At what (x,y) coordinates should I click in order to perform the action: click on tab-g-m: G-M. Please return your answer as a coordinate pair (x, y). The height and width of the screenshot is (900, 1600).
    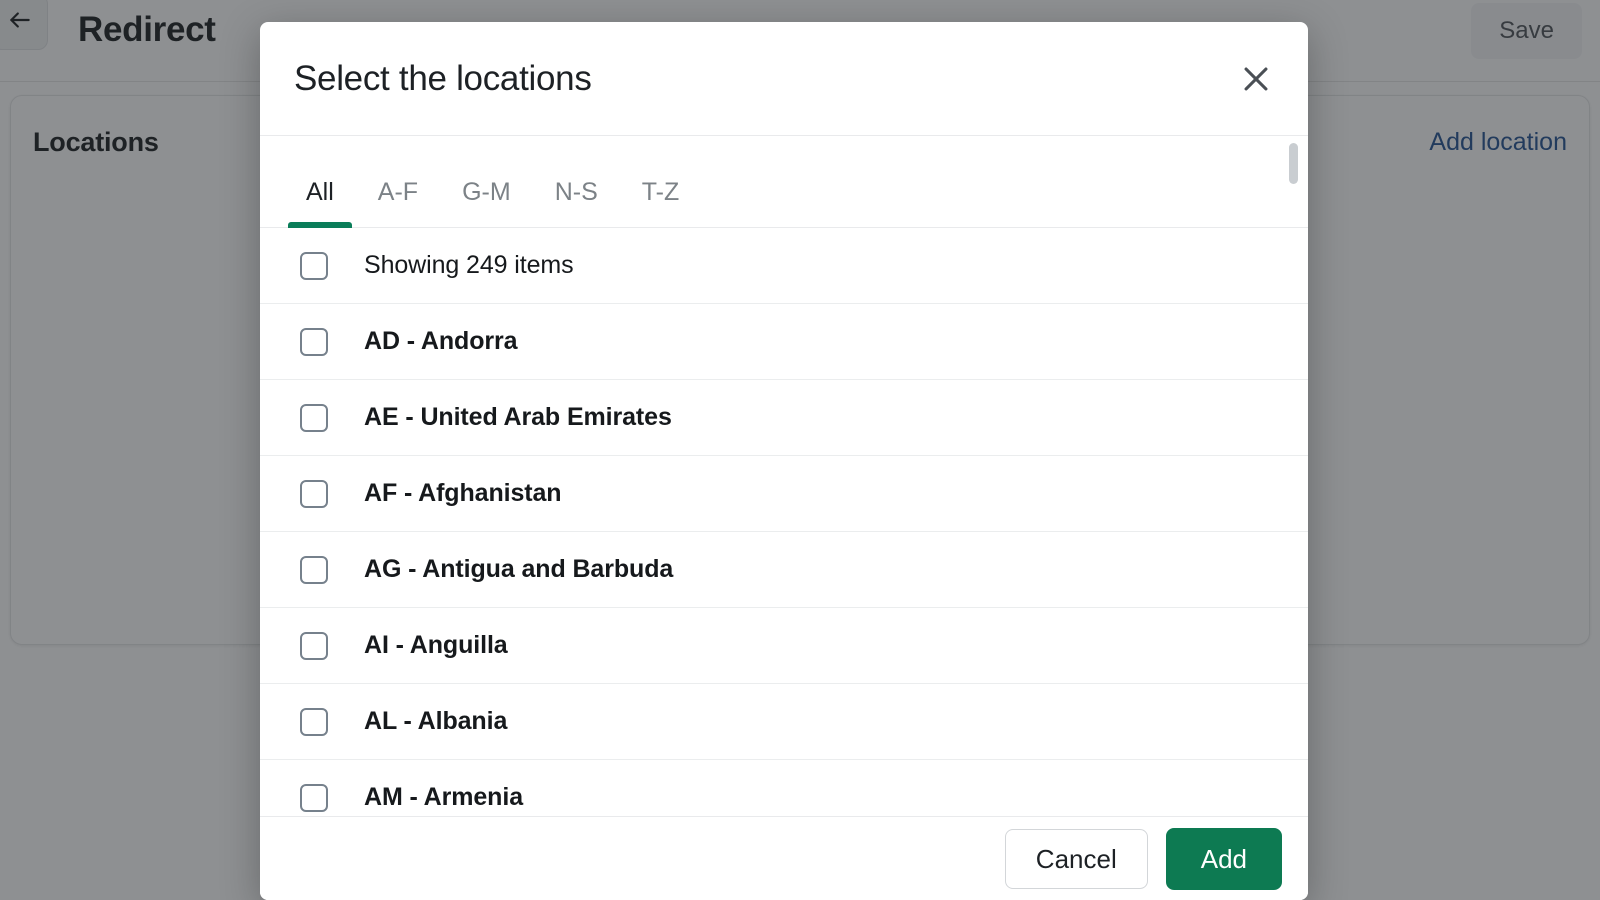
    Looking at the image, I should click on (486, 203).